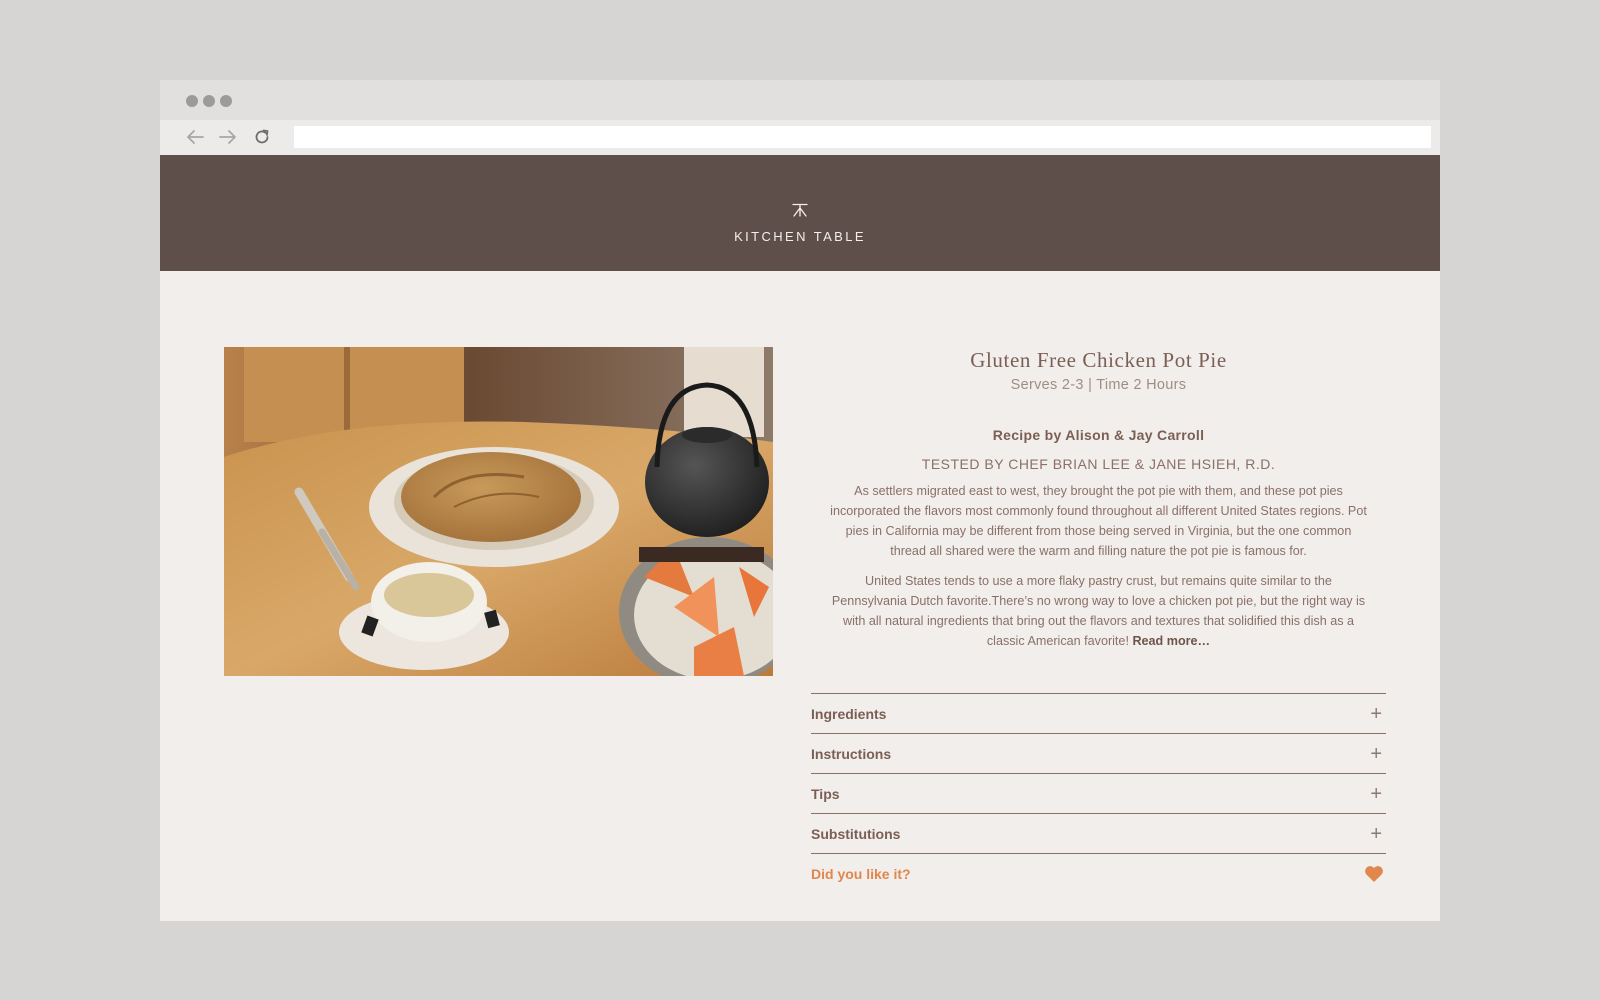  What do you see at coordinates (1098, 713) in the screenshot?
I see `accordion-ingredients: Ingredients +` at bounding box center [1098, 713].